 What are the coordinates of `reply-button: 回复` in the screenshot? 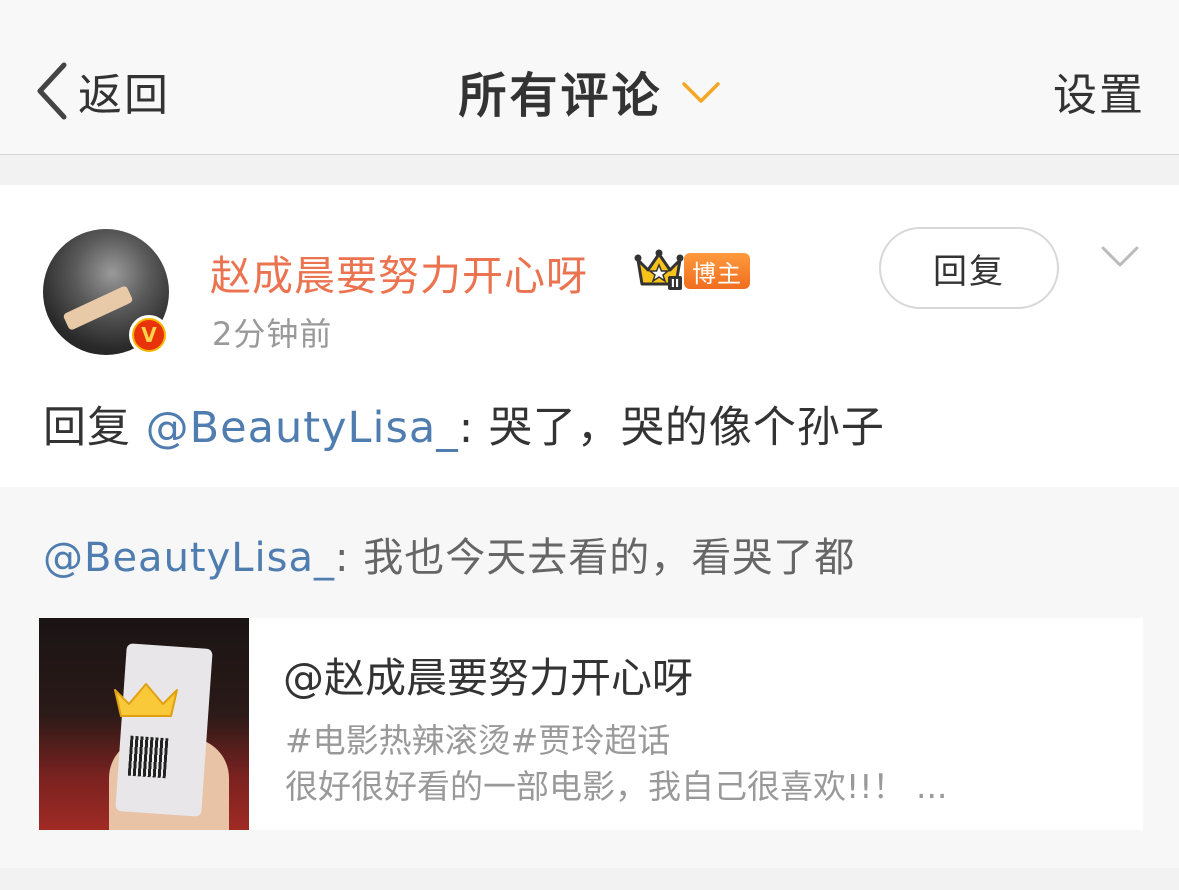 It's located at (969, 268).